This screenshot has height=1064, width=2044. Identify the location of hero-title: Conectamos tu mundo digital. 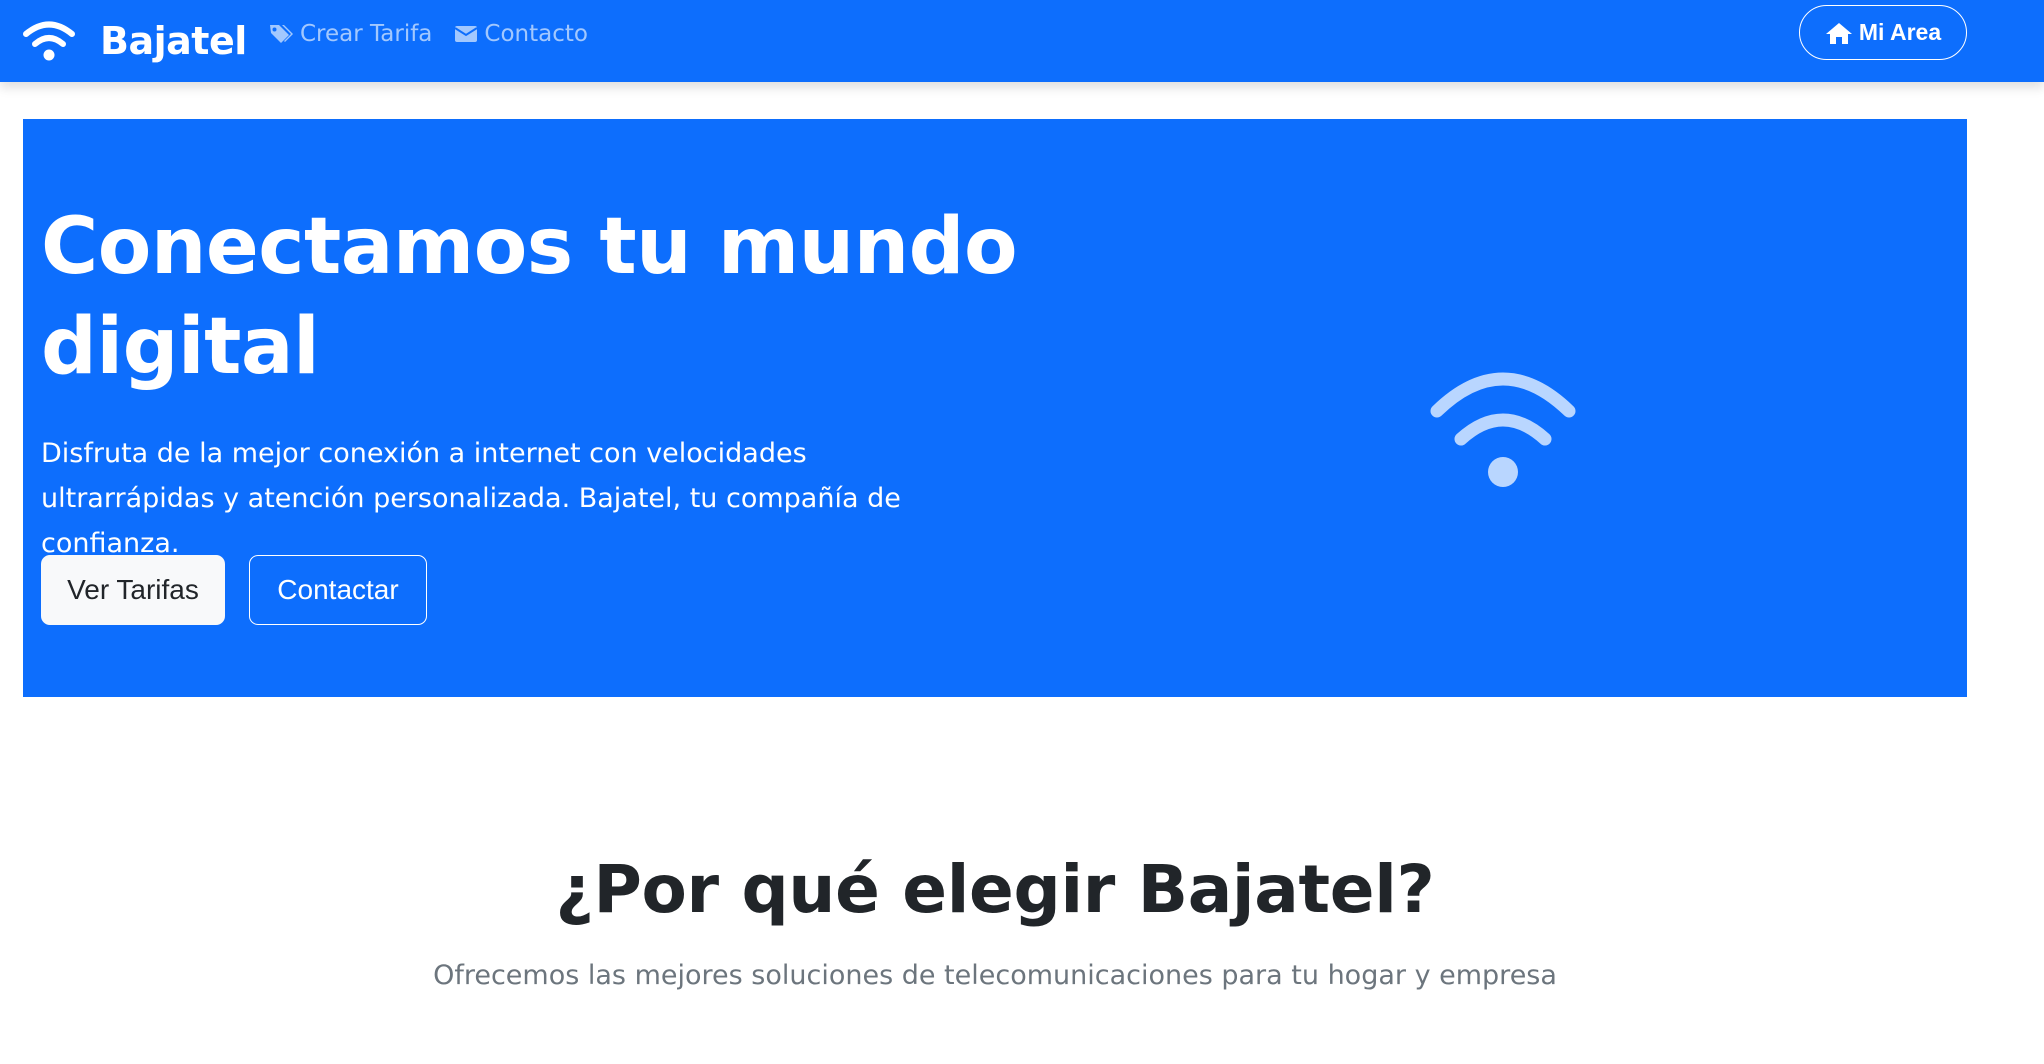
(529, 297).